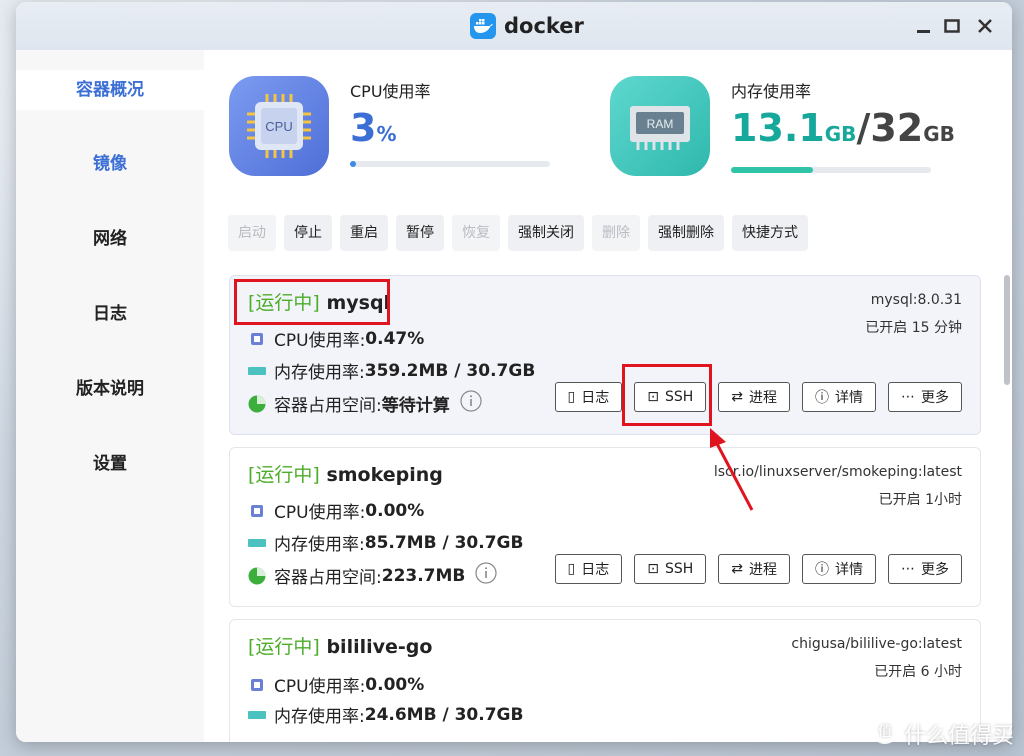 This screenshot has height=756, width=1024. I want to click on window-title: docker, so click(527, 26).